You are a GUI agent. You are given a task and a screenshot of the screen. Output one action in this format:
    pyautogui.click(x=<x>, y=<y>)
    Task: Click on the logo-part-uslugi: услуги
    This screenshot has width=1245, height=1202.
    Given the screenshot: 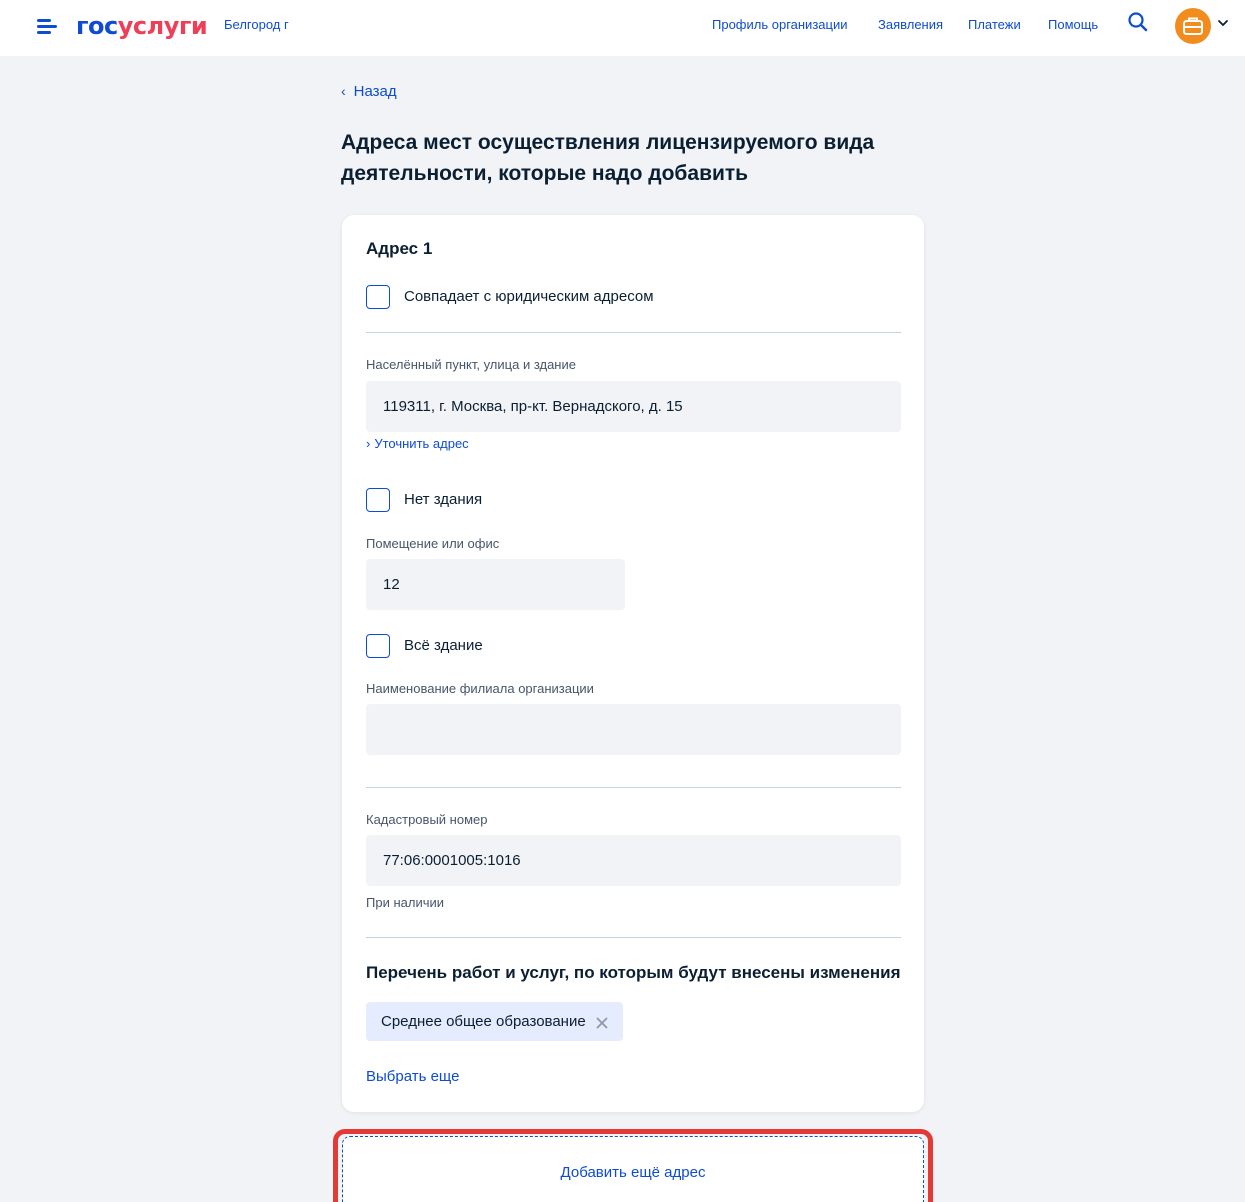 What is the action you would take?
    pyautogui.click(x=162, y=26)
    